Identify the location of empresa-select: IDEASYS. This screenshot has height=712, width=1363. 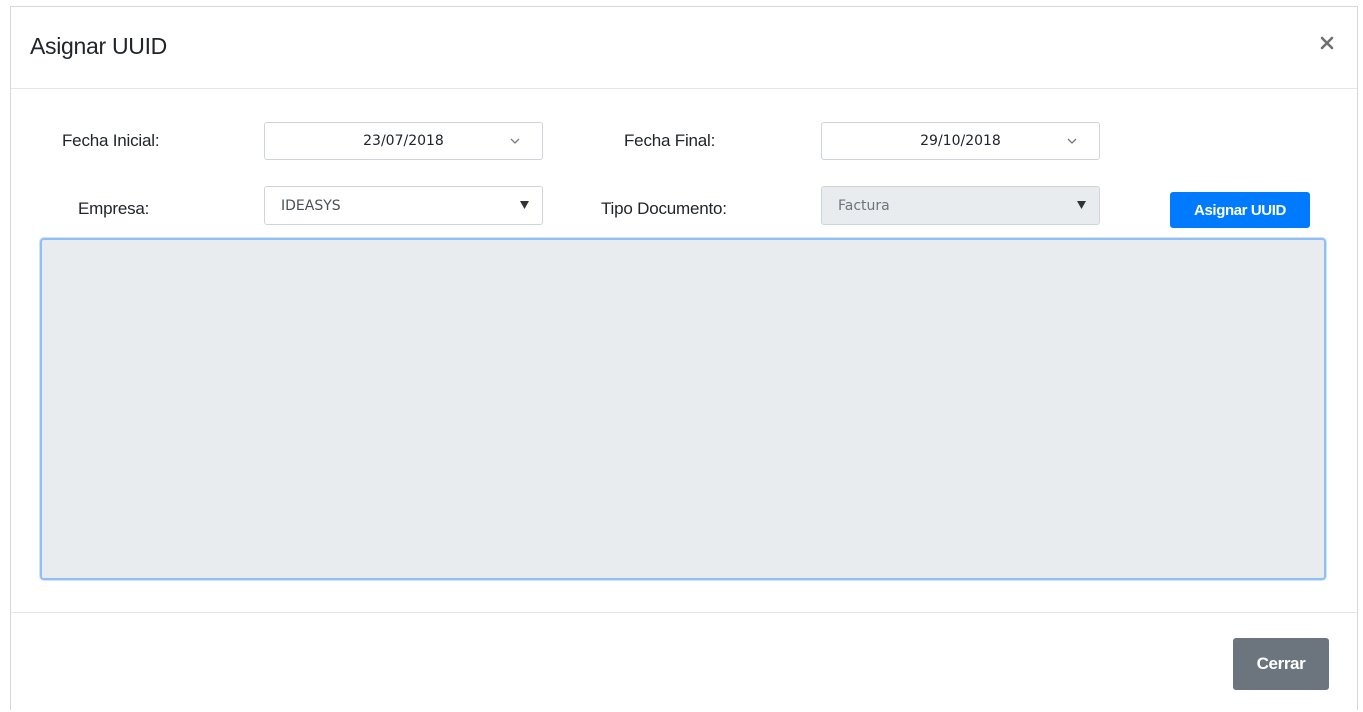
(403, 205).